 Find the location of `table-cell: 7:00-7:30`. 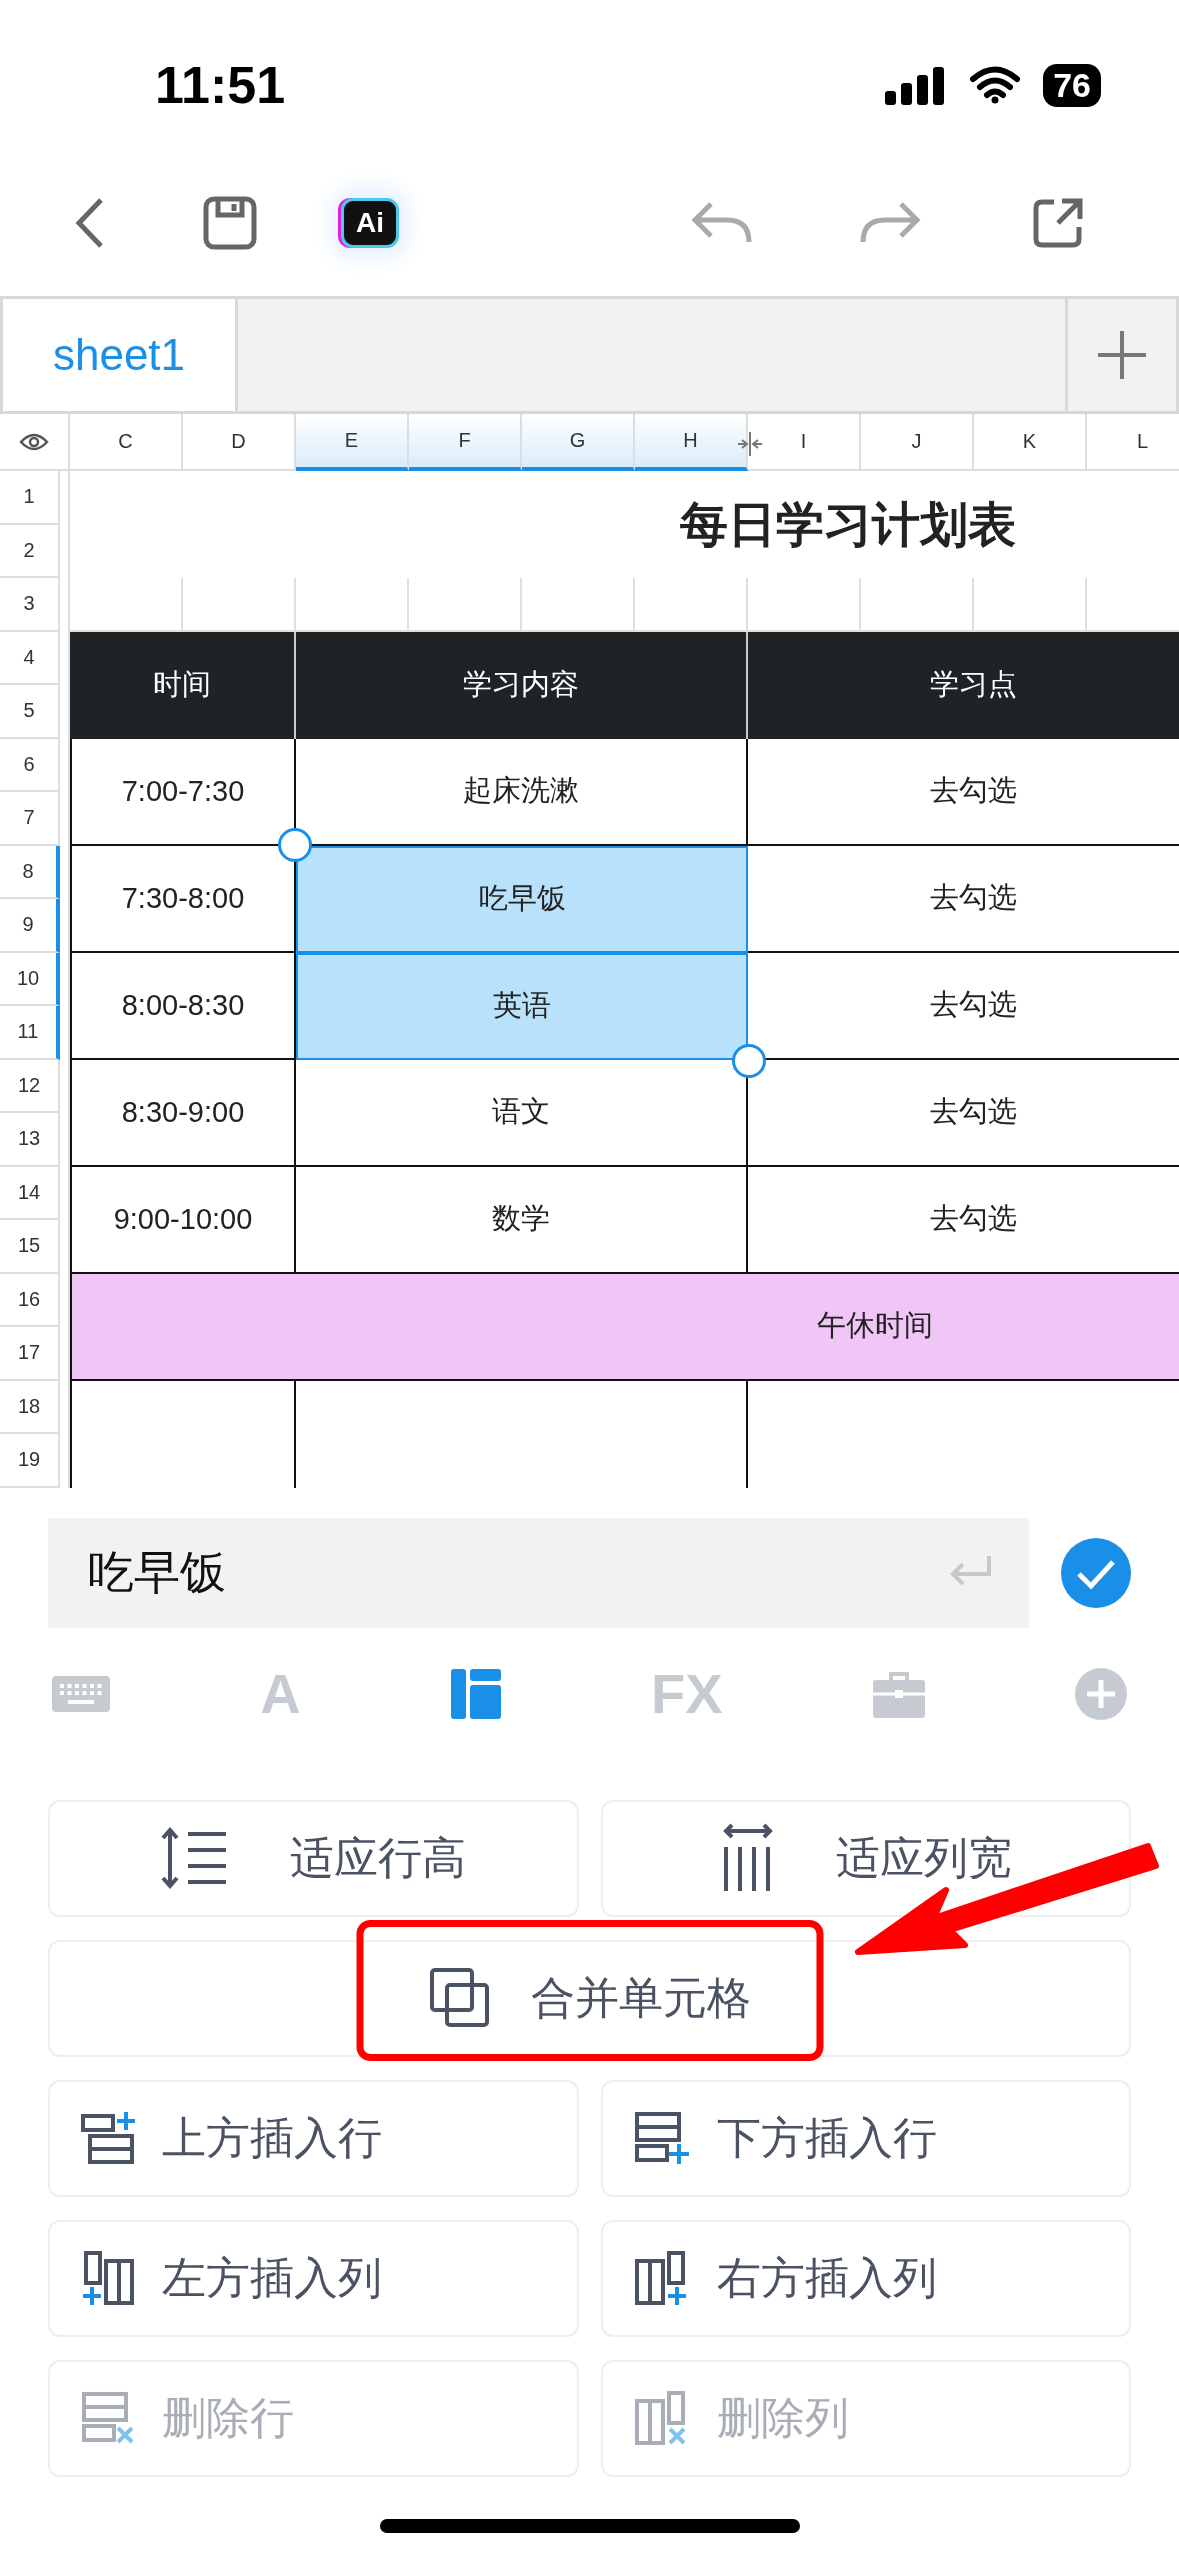

table-cell: 7:00-7:30 is located at coordinates (183, 792).